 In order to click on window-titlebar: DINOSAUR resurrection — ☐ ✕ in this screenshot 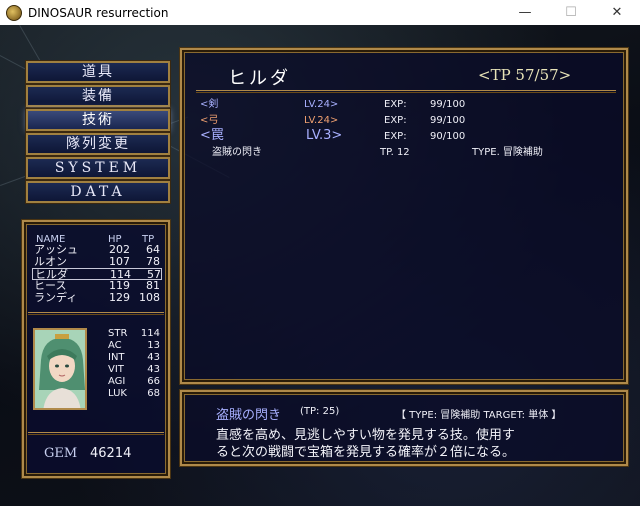, I will do `click(320, 12)`.